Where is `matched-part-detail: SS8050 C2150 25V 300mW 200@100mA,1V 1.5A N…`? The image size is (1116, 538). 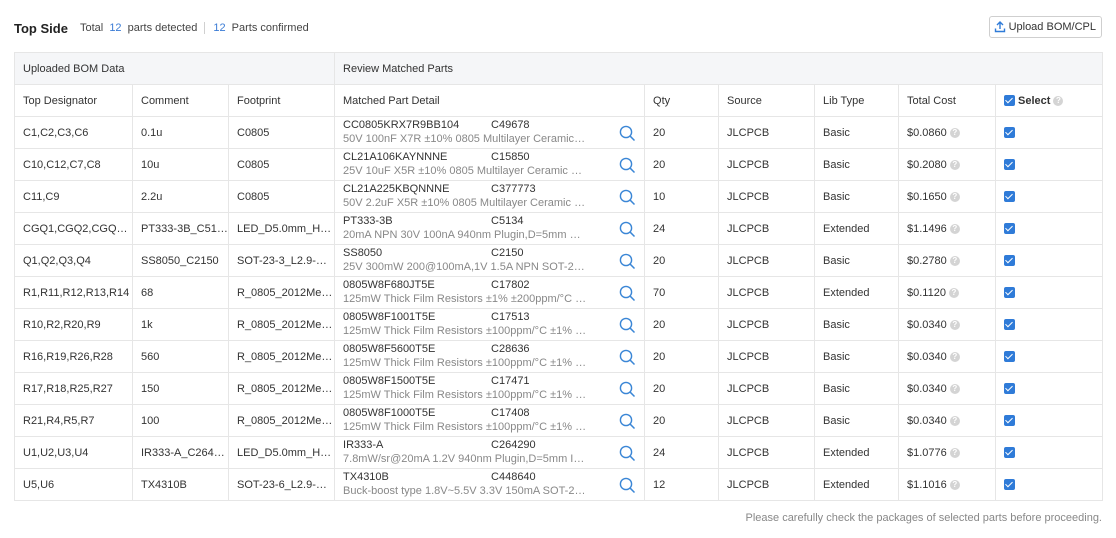
matched-part-detail: SS8050 C2150 25V 300mW 200@100mA,1V 1.5A N… is located at coordinates (490, 260).